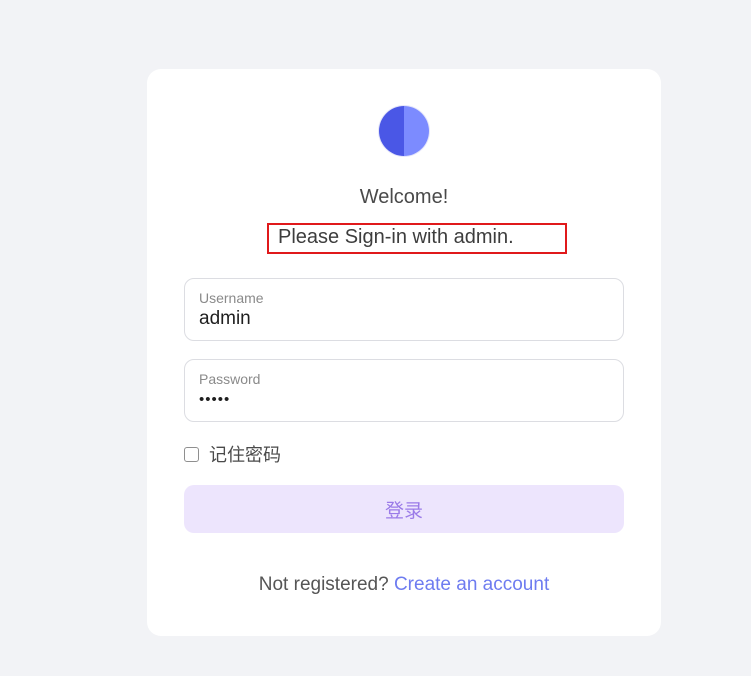 The height and width of the screenshot is (676, 751). What do you see at coordinates (191, 454) in the screenshot?
I see `remember-checkbox` at bounding box center [191, 454].